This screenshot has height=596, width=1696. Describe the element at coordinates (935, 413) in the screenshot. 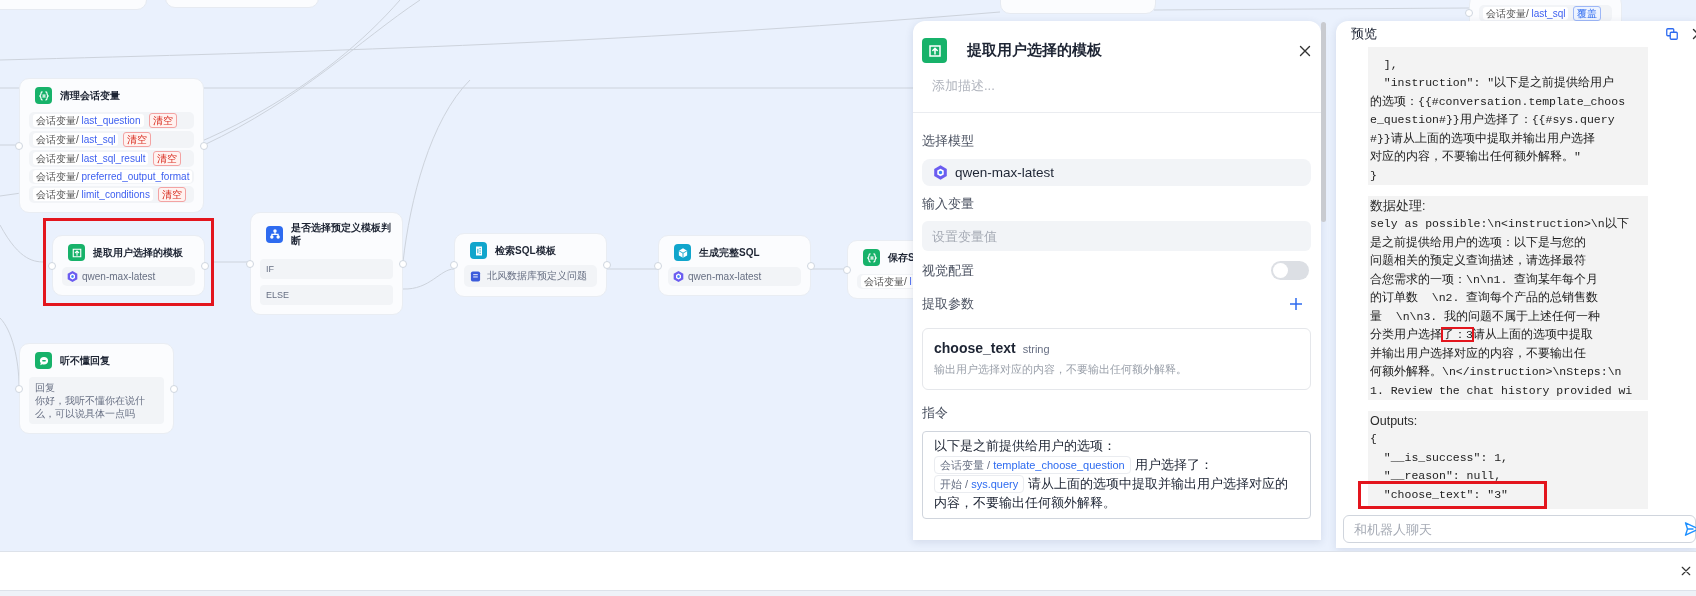

I see `section-label: 指令` at that location.